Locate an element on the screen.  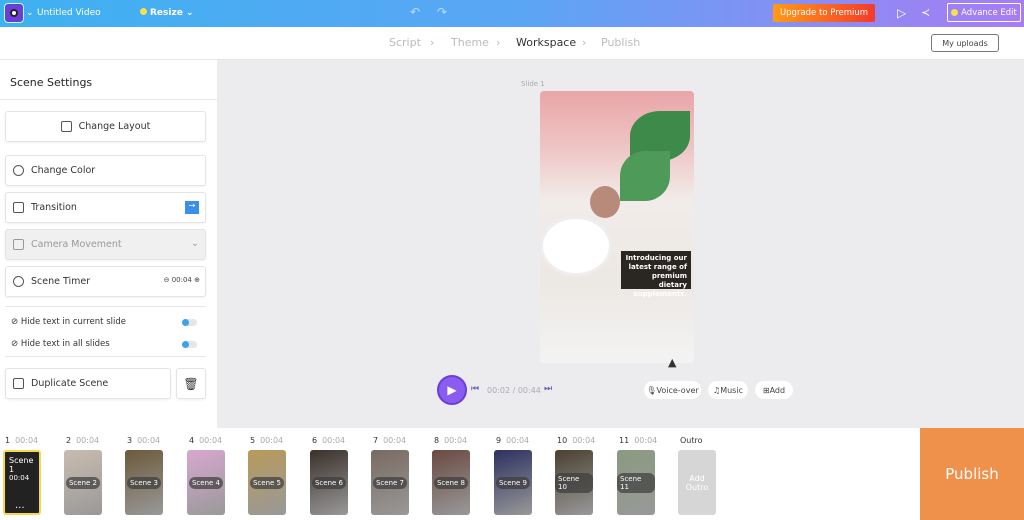
camera-movement-dropdown: Camera Movement ⌄ is located at coordinates (105, 244).